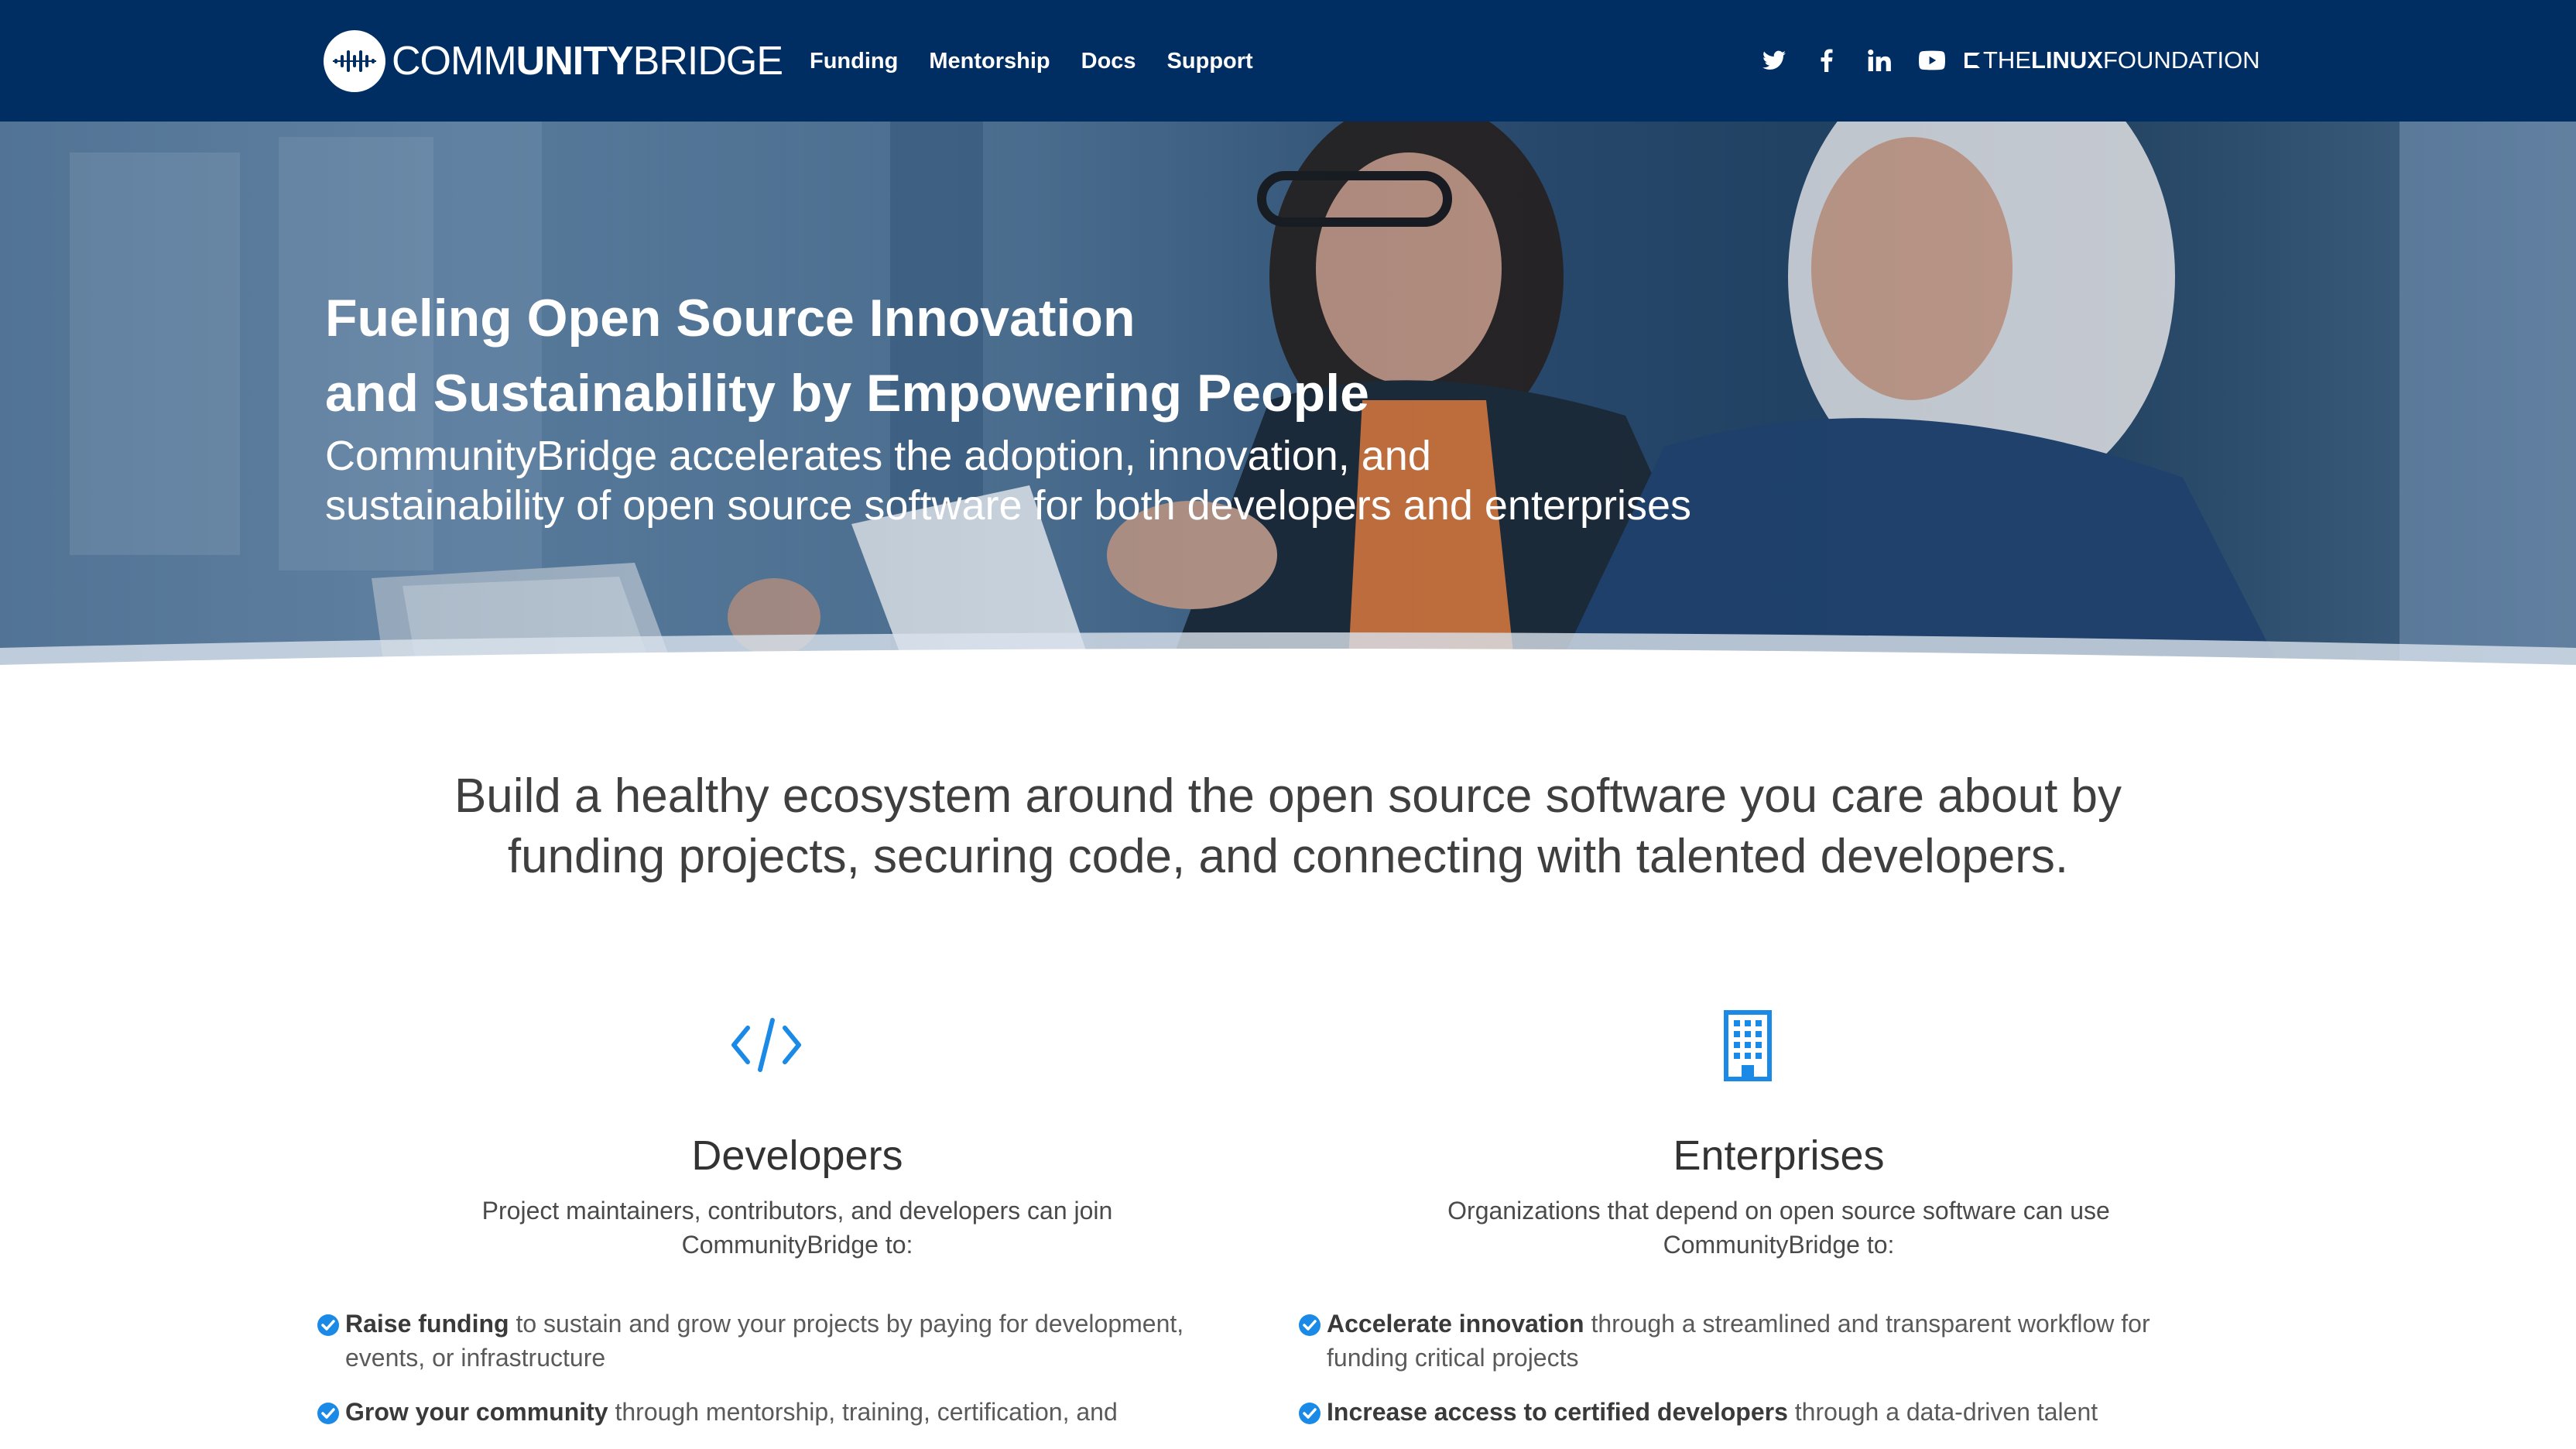 The width and height of the screenshot is (2576, 1449). Describe the element at coordinates (854, 61) in the screenshot. I see `nav-link-funding: Funding` at that location.